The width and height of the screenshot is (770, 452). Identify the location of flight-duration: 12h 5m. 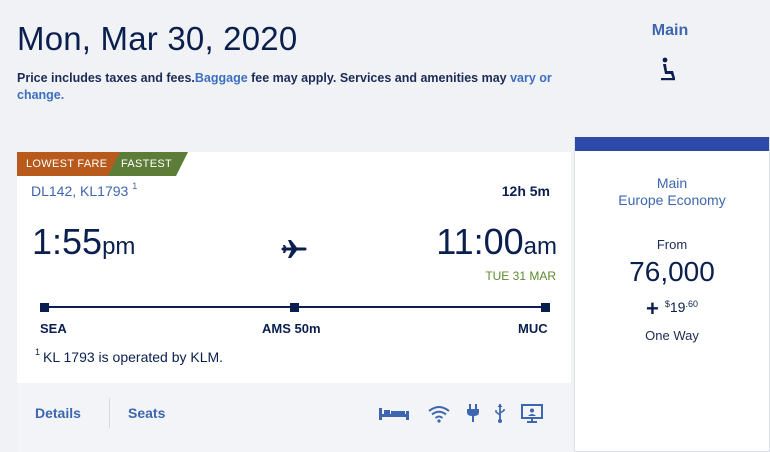
(525, 191).